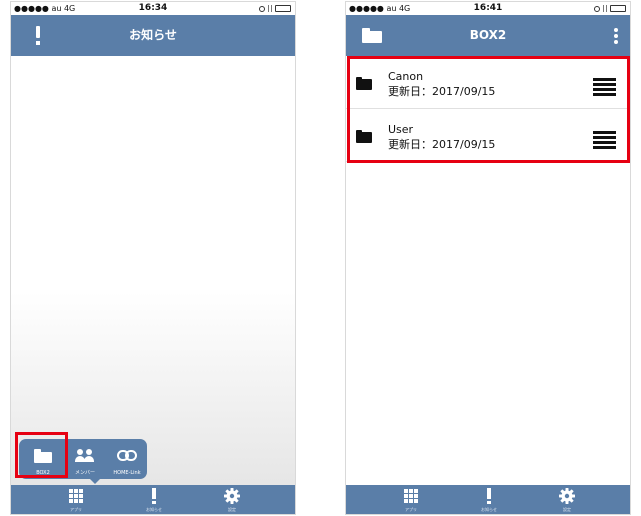 The width and height of the screenshot is (641, 516). I want to click on popup-pointer, so click(95, 481).